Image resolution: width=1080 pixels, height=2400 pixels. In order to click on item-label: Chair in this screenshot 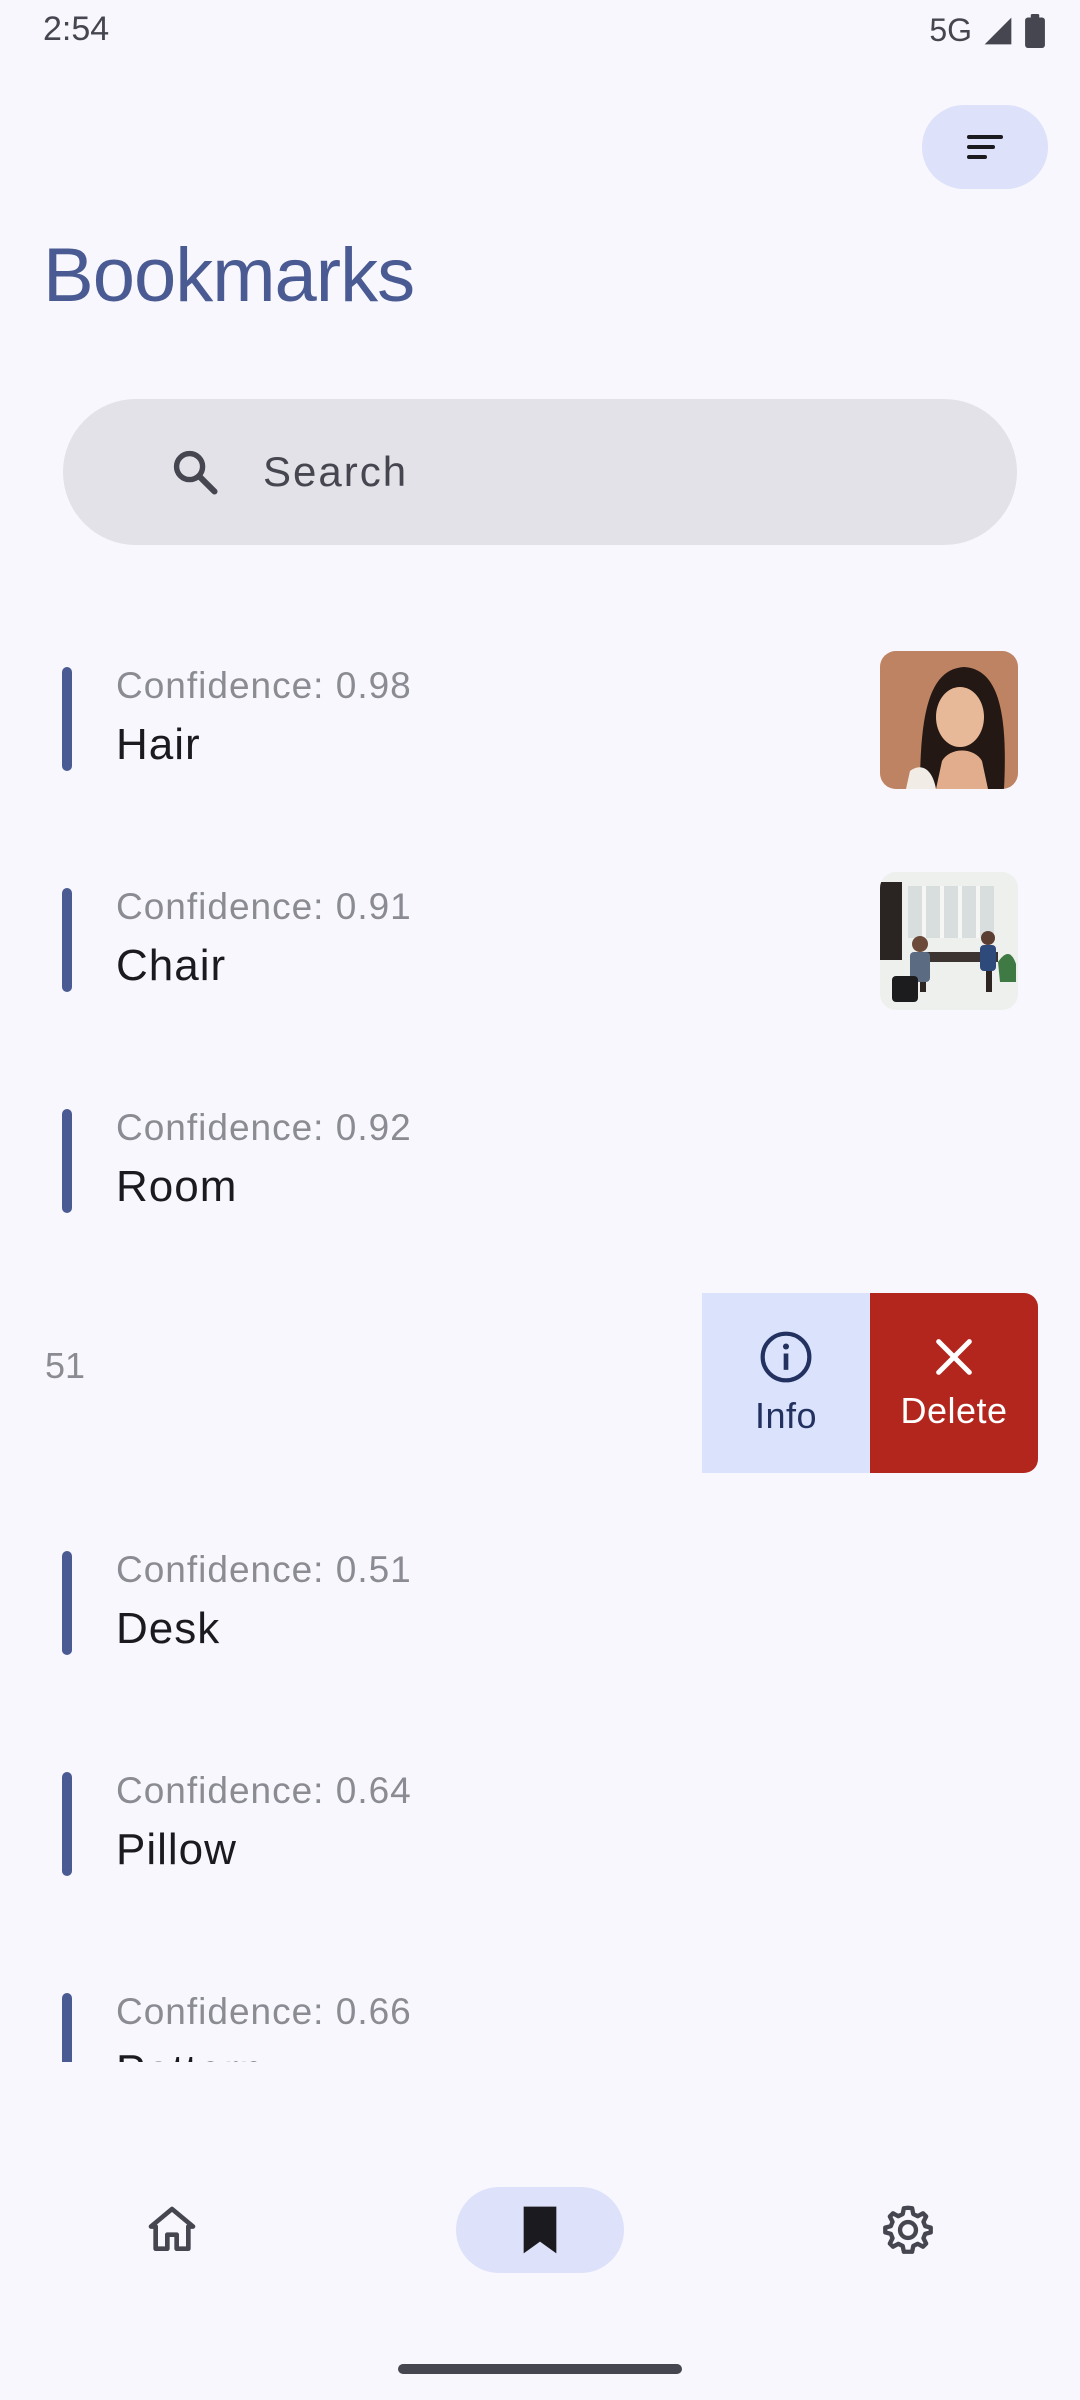, I will do `click(171, 965)`.